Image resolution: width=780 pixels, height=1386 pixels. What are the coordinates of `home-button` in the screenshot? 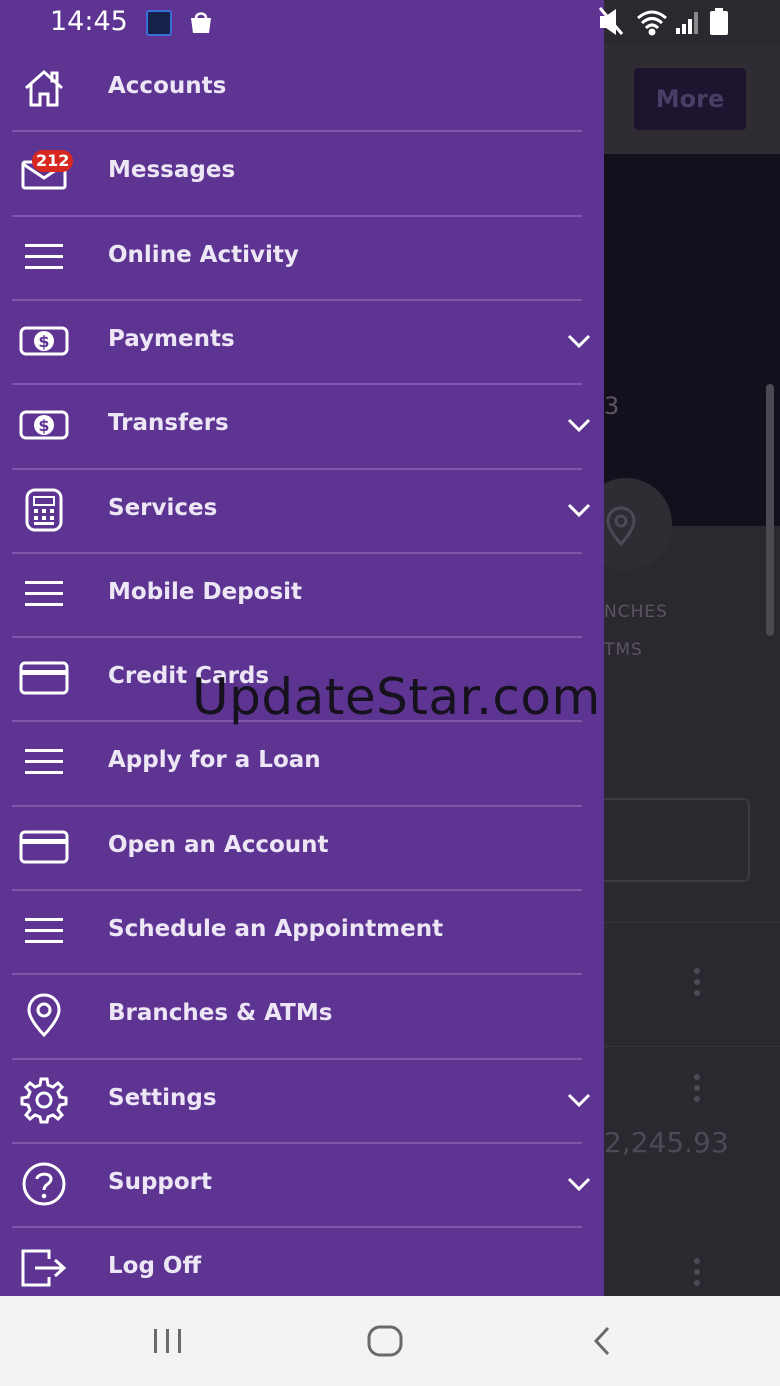 It's located at (385, 1341).